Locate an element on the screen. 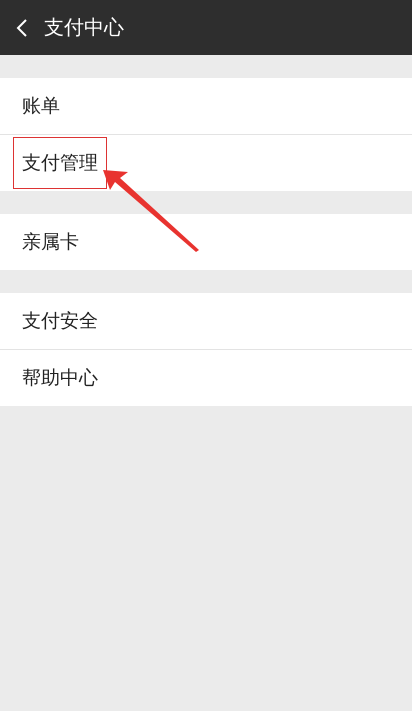 Image resolution: width=412 pixels, height=711 pixels. menu-label: 亲属卡 is located at coordinates (50, 242).